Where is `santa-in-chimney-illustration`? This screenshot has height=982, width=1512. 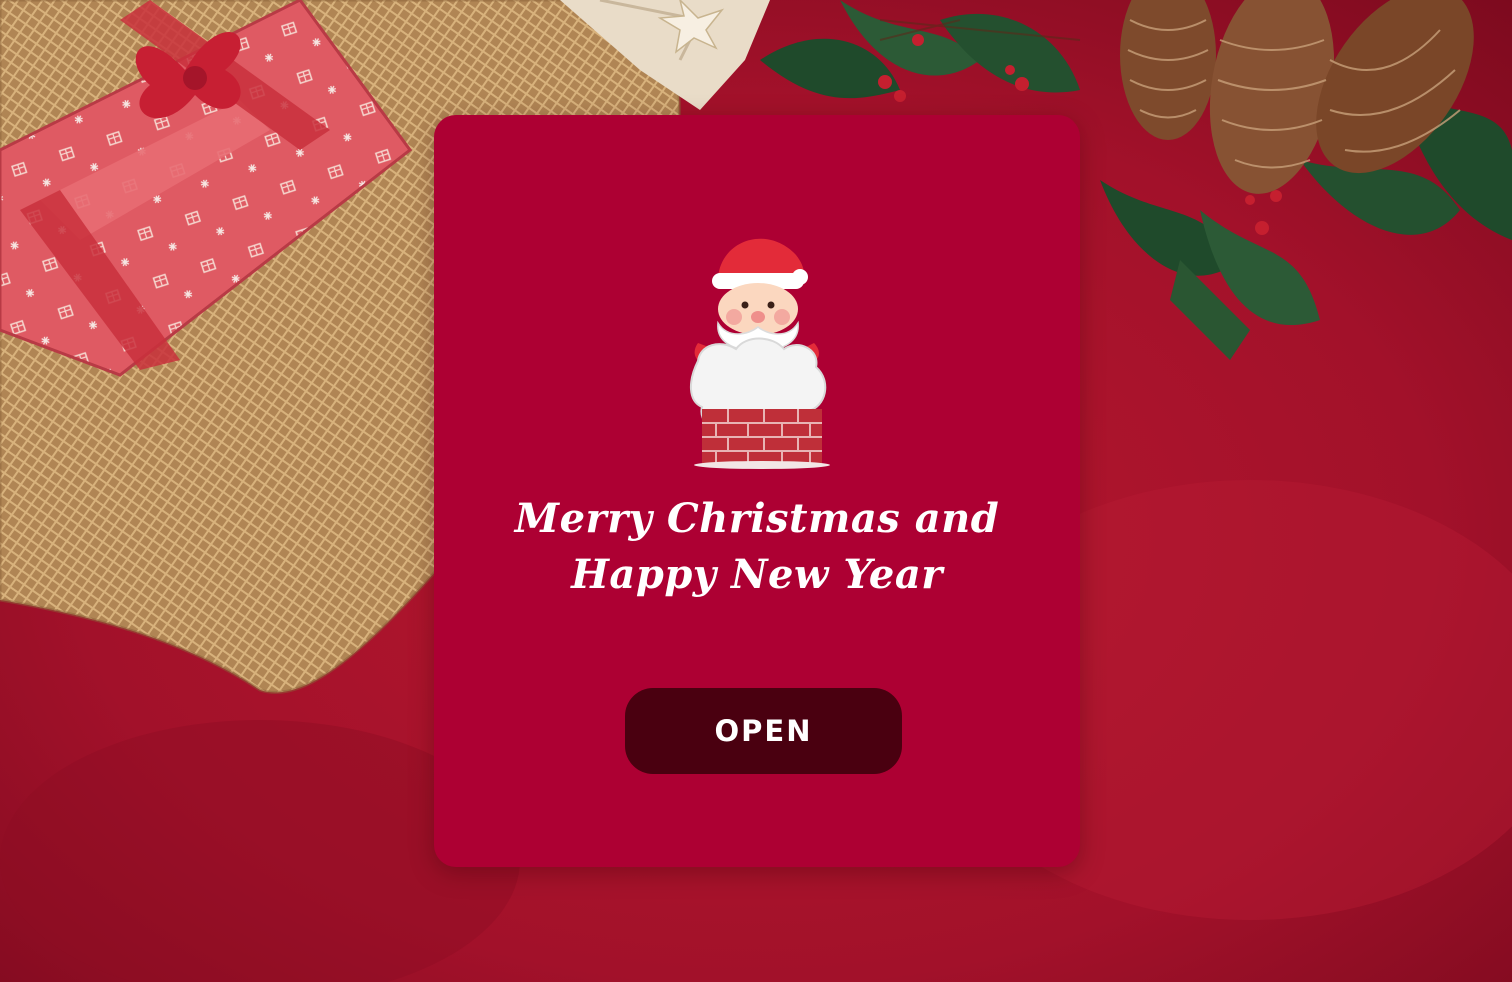 santa-in-chimney-illustration is located at coordinates (761, 350).